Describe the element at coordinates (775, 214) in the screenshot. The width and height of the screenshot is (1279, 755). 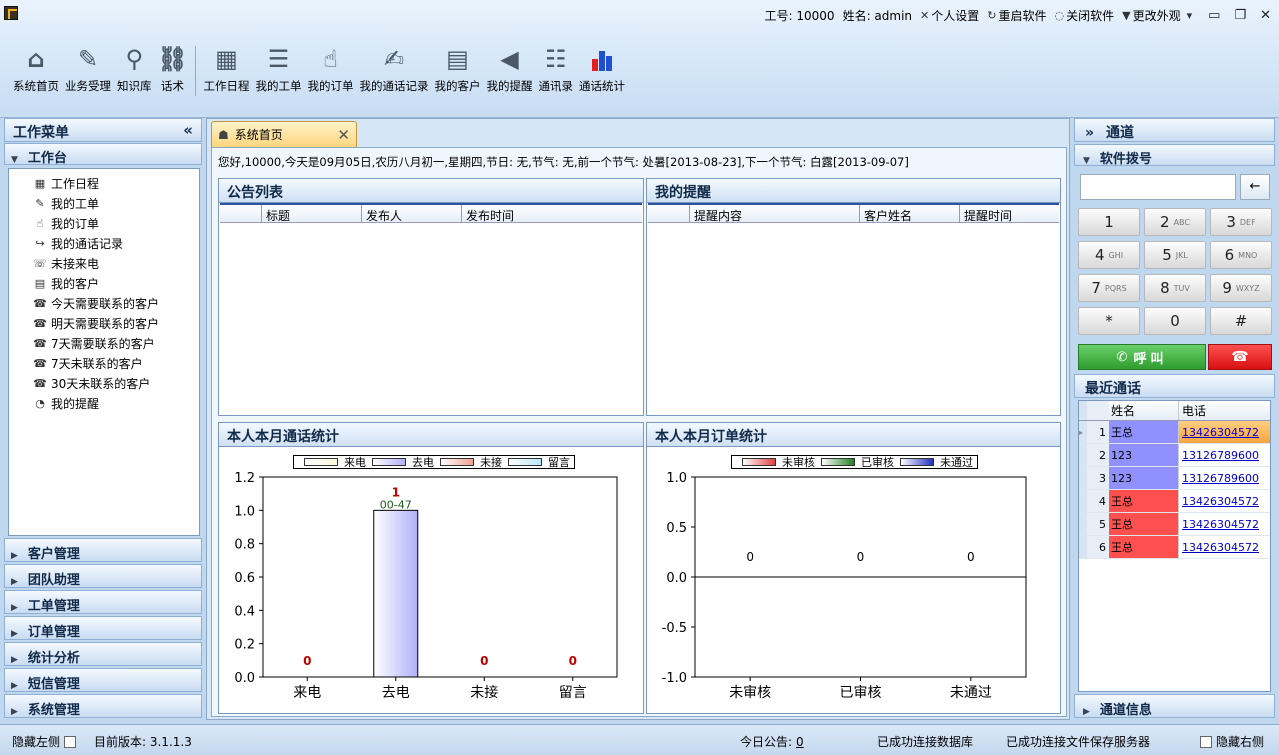
I see `column-header: 提醒内容` at that location.